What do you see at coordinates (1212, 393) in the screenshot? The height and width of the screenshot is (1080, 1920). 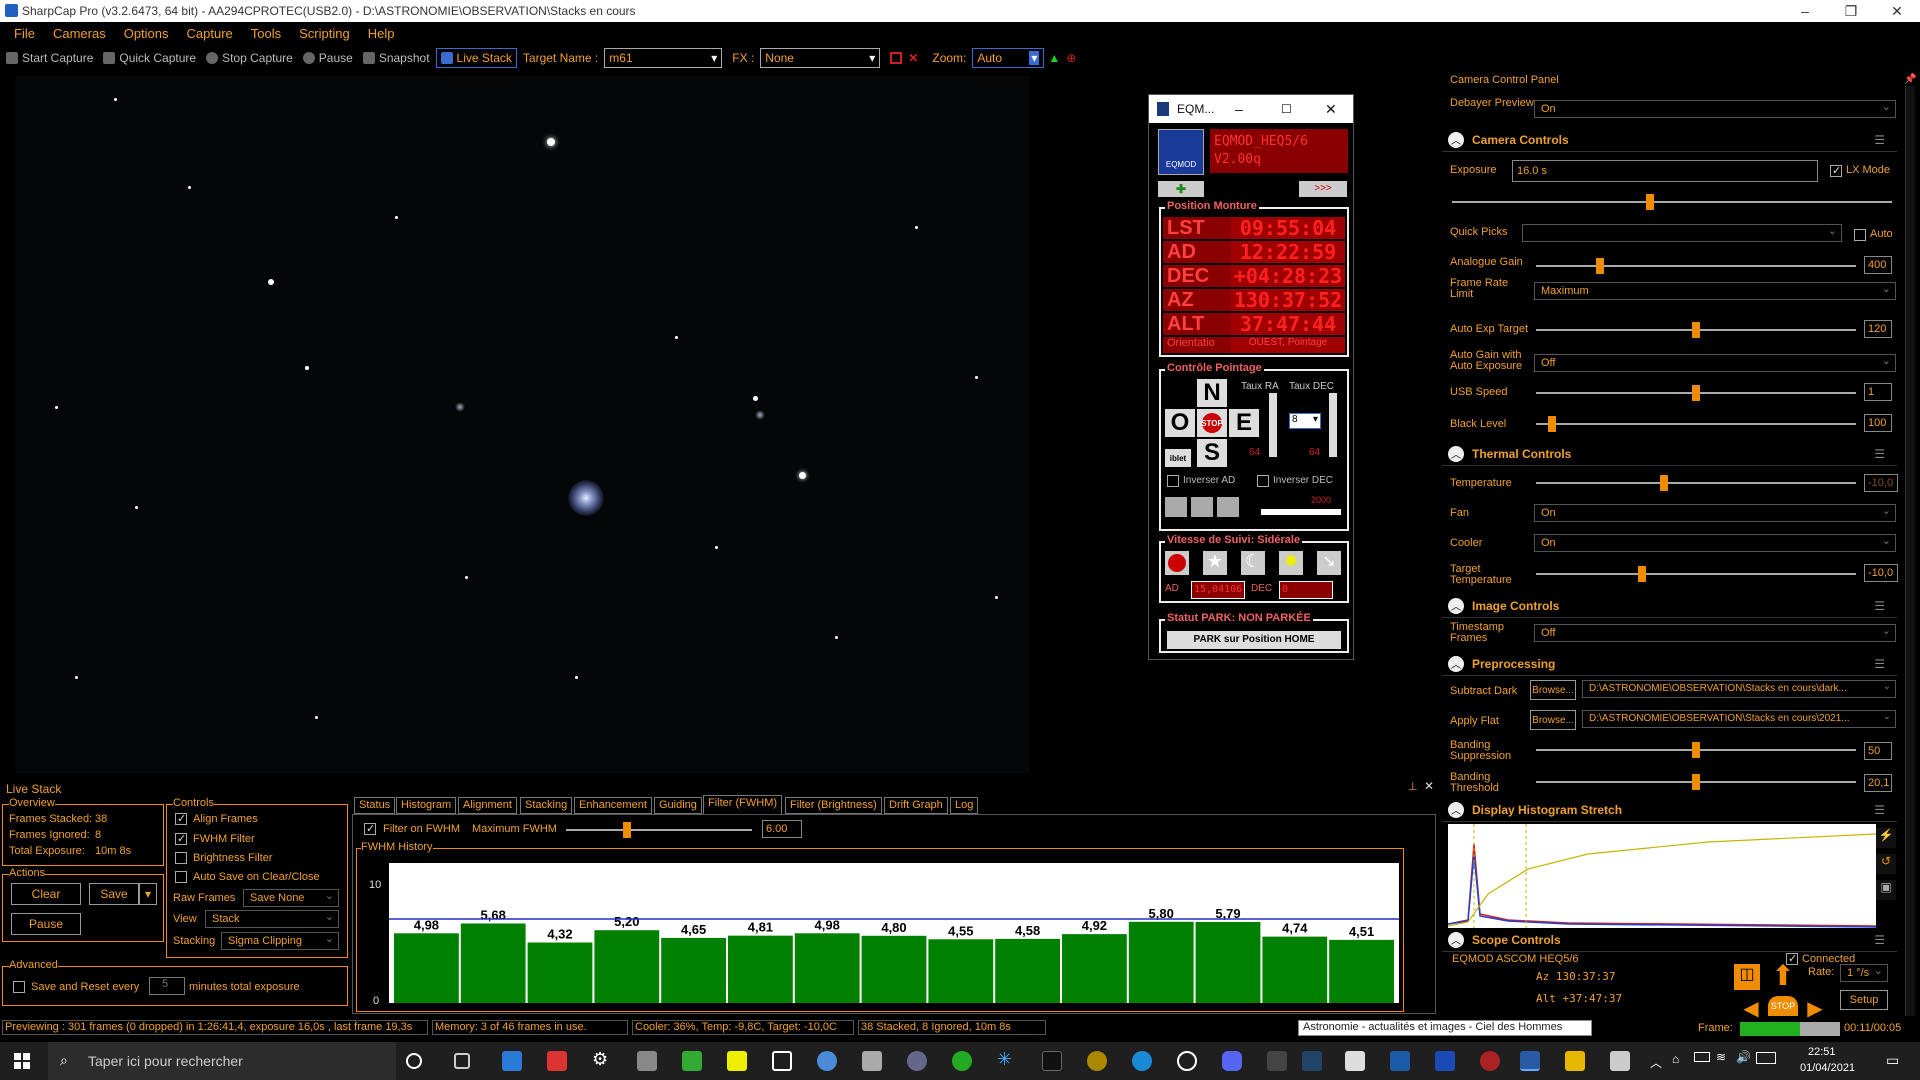 I see `north-button: N` at bounding box center [1212, 393].